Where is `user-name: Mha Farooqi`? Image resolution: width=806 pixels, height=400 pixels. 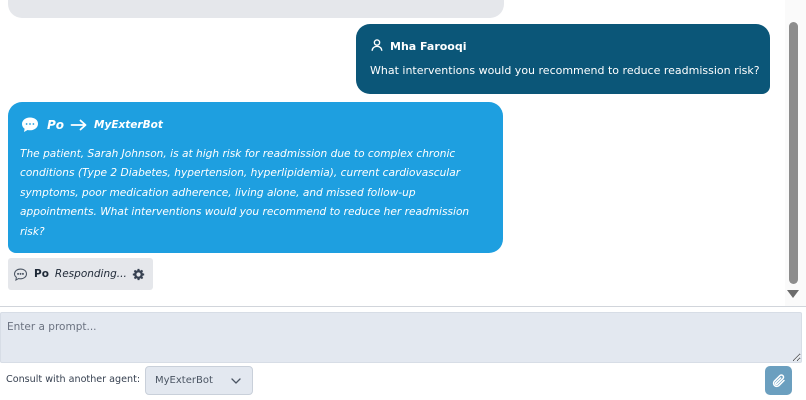 user-name: Mha Farooqi is located at coordinates (428, 46).